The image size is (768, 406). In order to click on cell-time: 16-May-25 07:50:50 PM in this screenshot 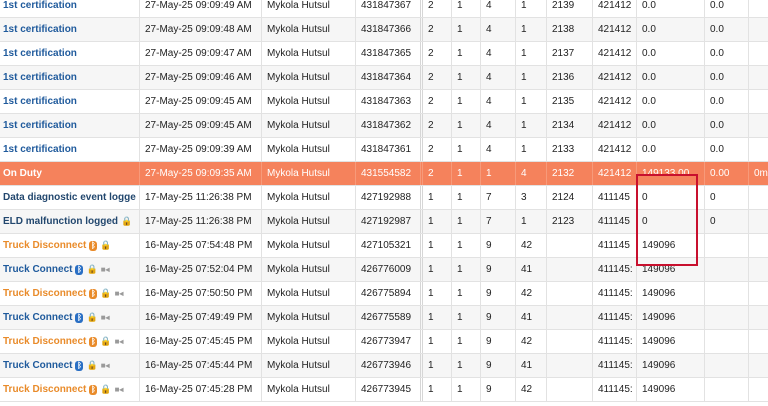, I will do `click(201, 293)`.